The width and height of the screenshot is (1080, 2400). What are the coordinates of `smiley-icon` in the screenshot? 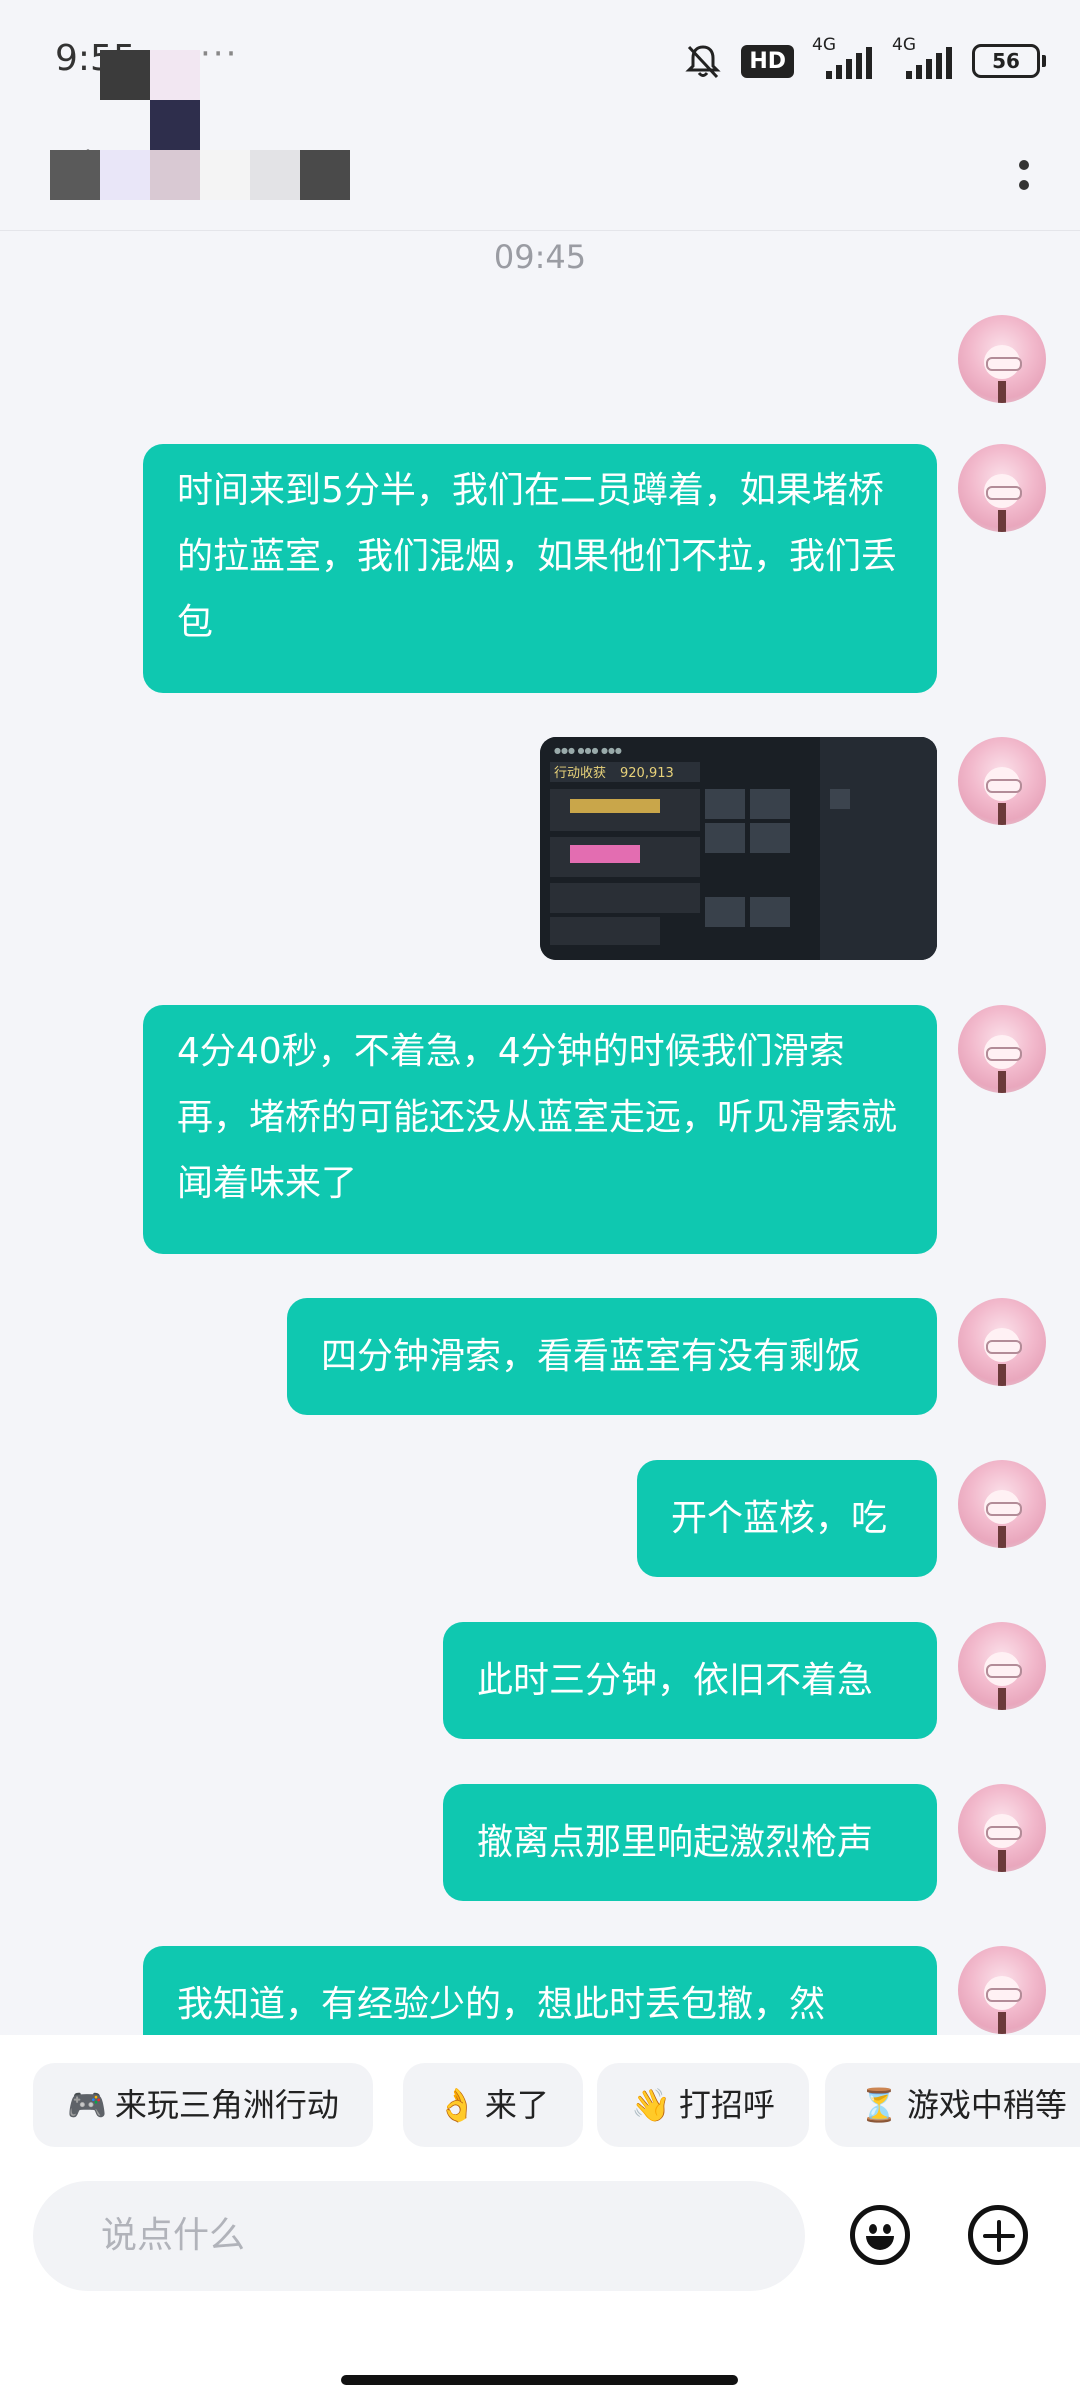 It's located at (880, 2235).